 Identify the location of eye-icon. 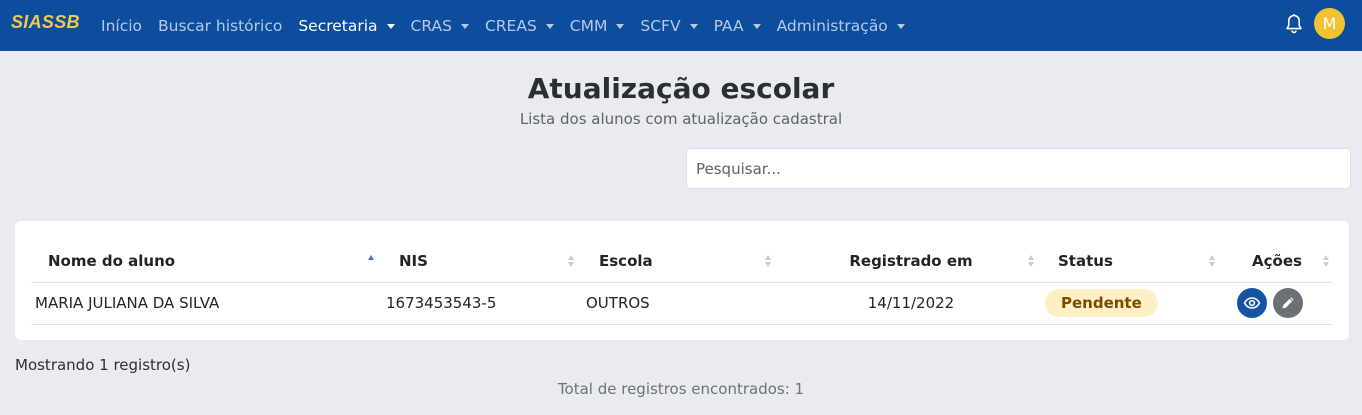
(1252, 303).